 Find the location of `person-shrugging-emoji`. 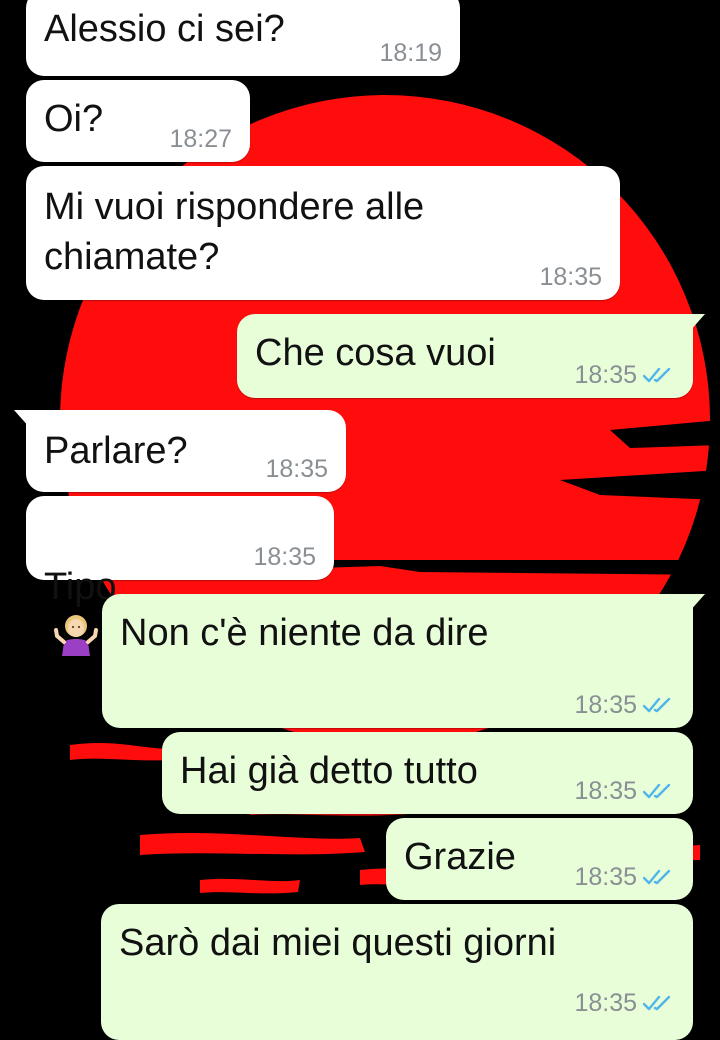

person-shrugging-emoji is located at coordinates (76, 635).